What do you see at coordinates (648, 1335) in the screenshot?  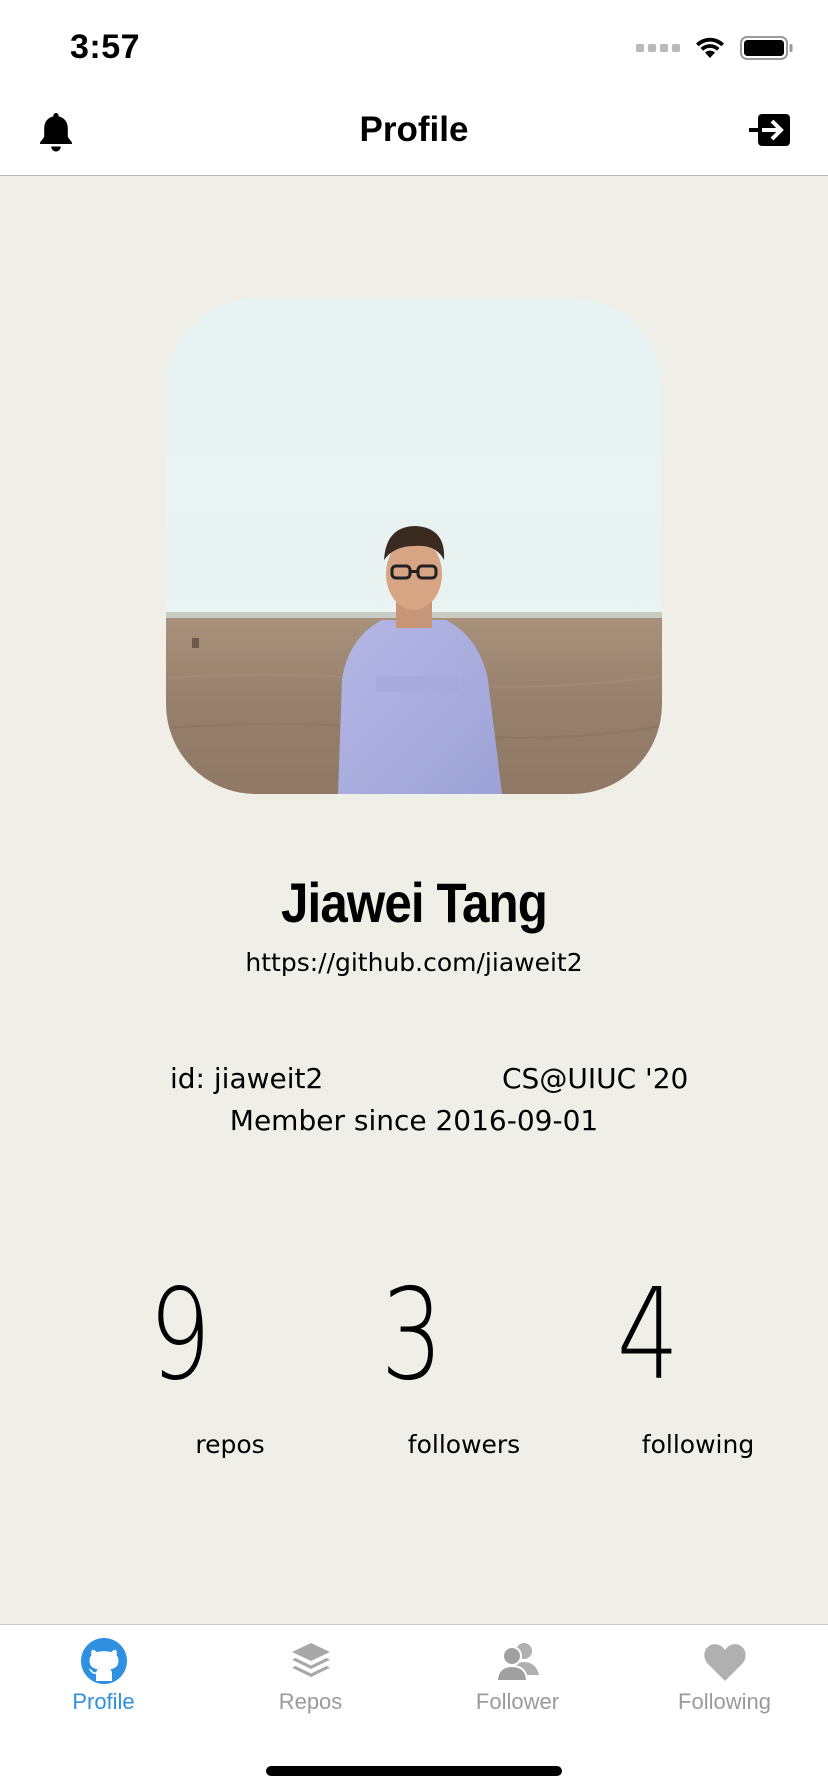 I see `following-count: 4` at bounding box center [648, 1335].